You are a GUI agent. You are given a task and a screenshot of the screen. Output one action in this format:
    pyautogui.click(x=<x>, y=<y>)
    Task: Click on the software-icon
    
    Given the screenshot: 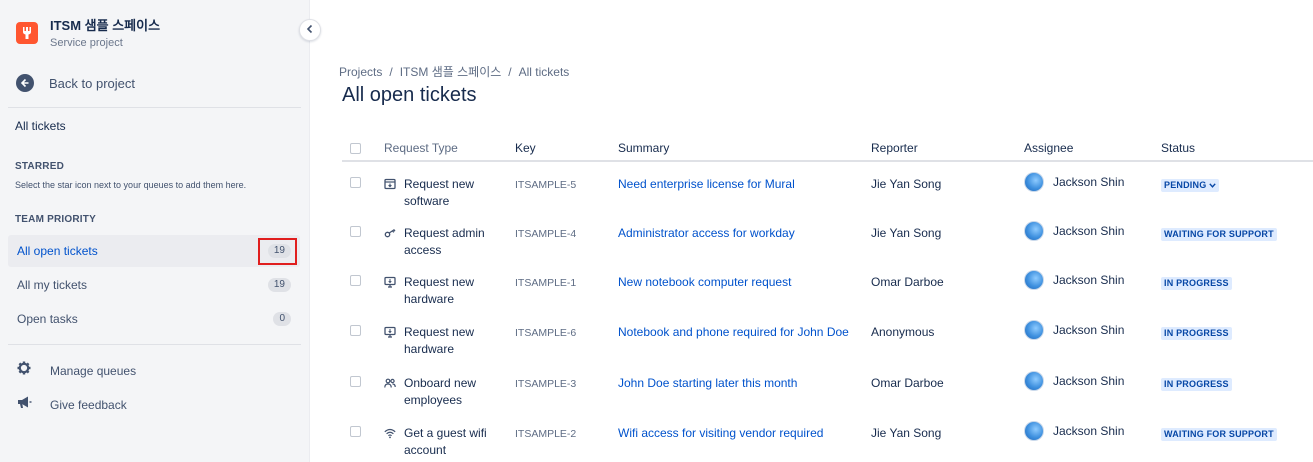 What is the action you would take?
    pyautogui.click(x=390, y=184)
    